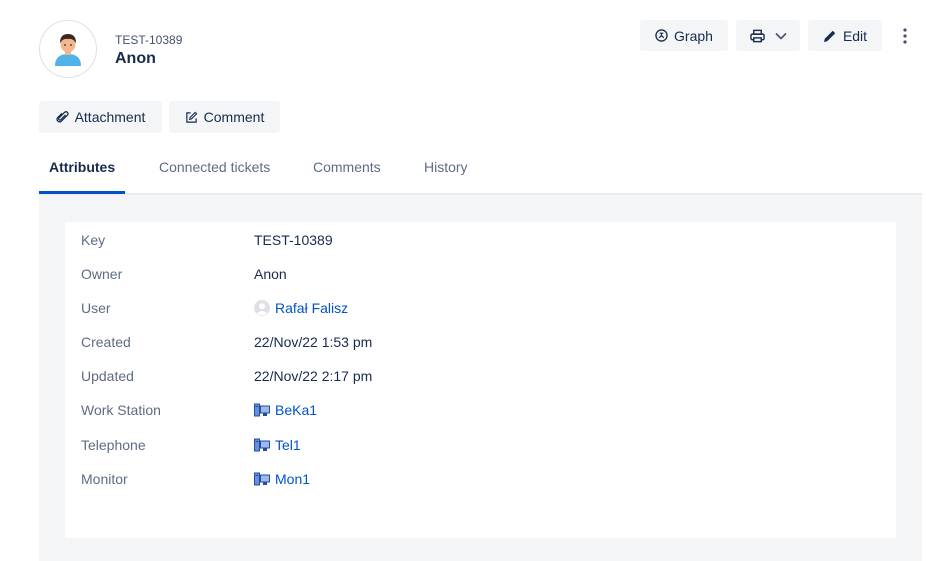 The width and height of the screenshot is (926, 561). I want to click on edit-button-label: Edit, so click(855, 35).